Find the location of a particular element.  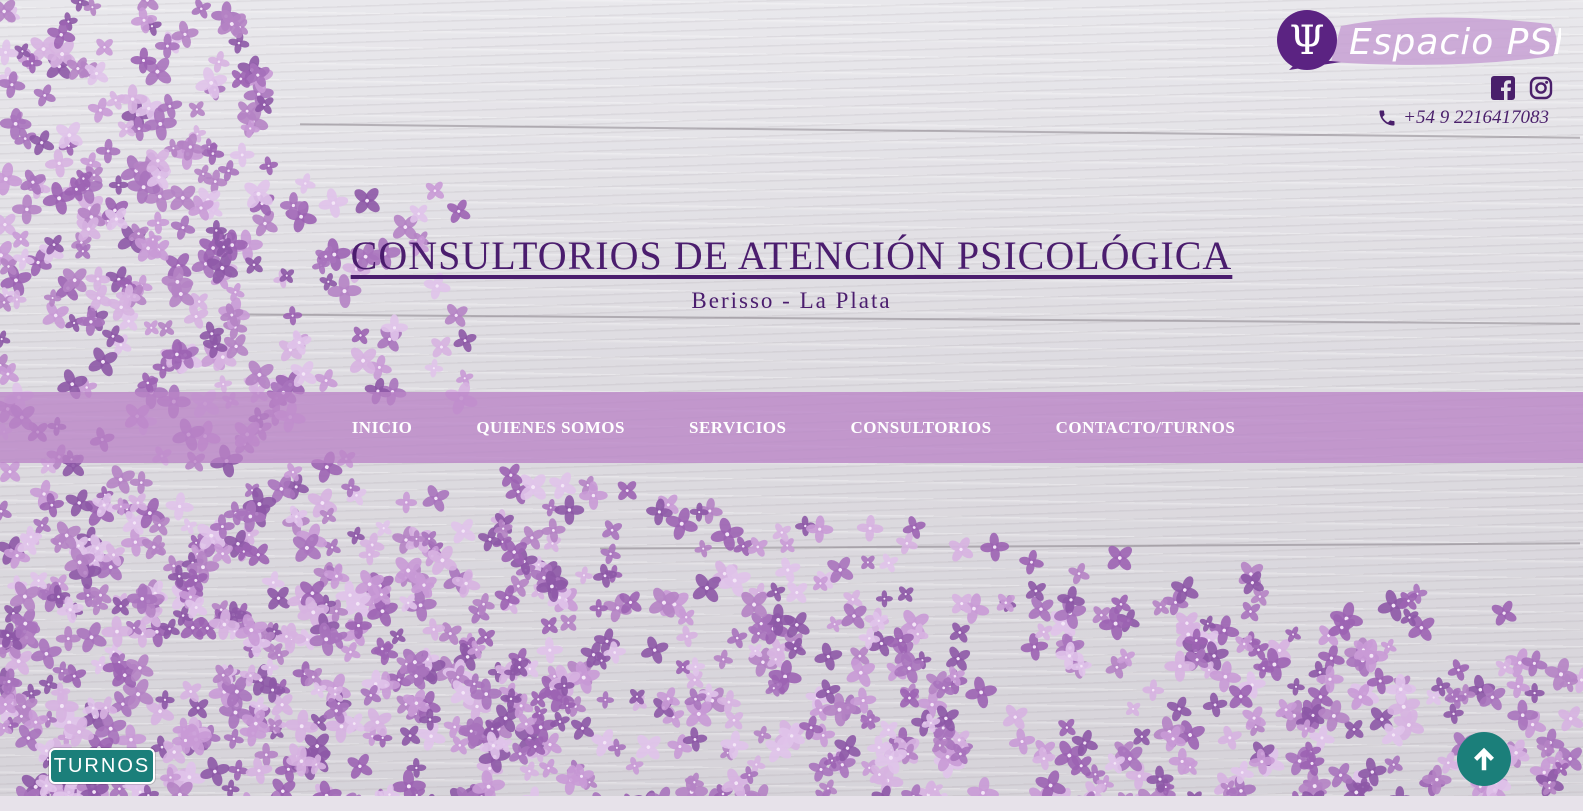

phone-contact: +54 9 2216417083 is located at coordinates (1463, 118).